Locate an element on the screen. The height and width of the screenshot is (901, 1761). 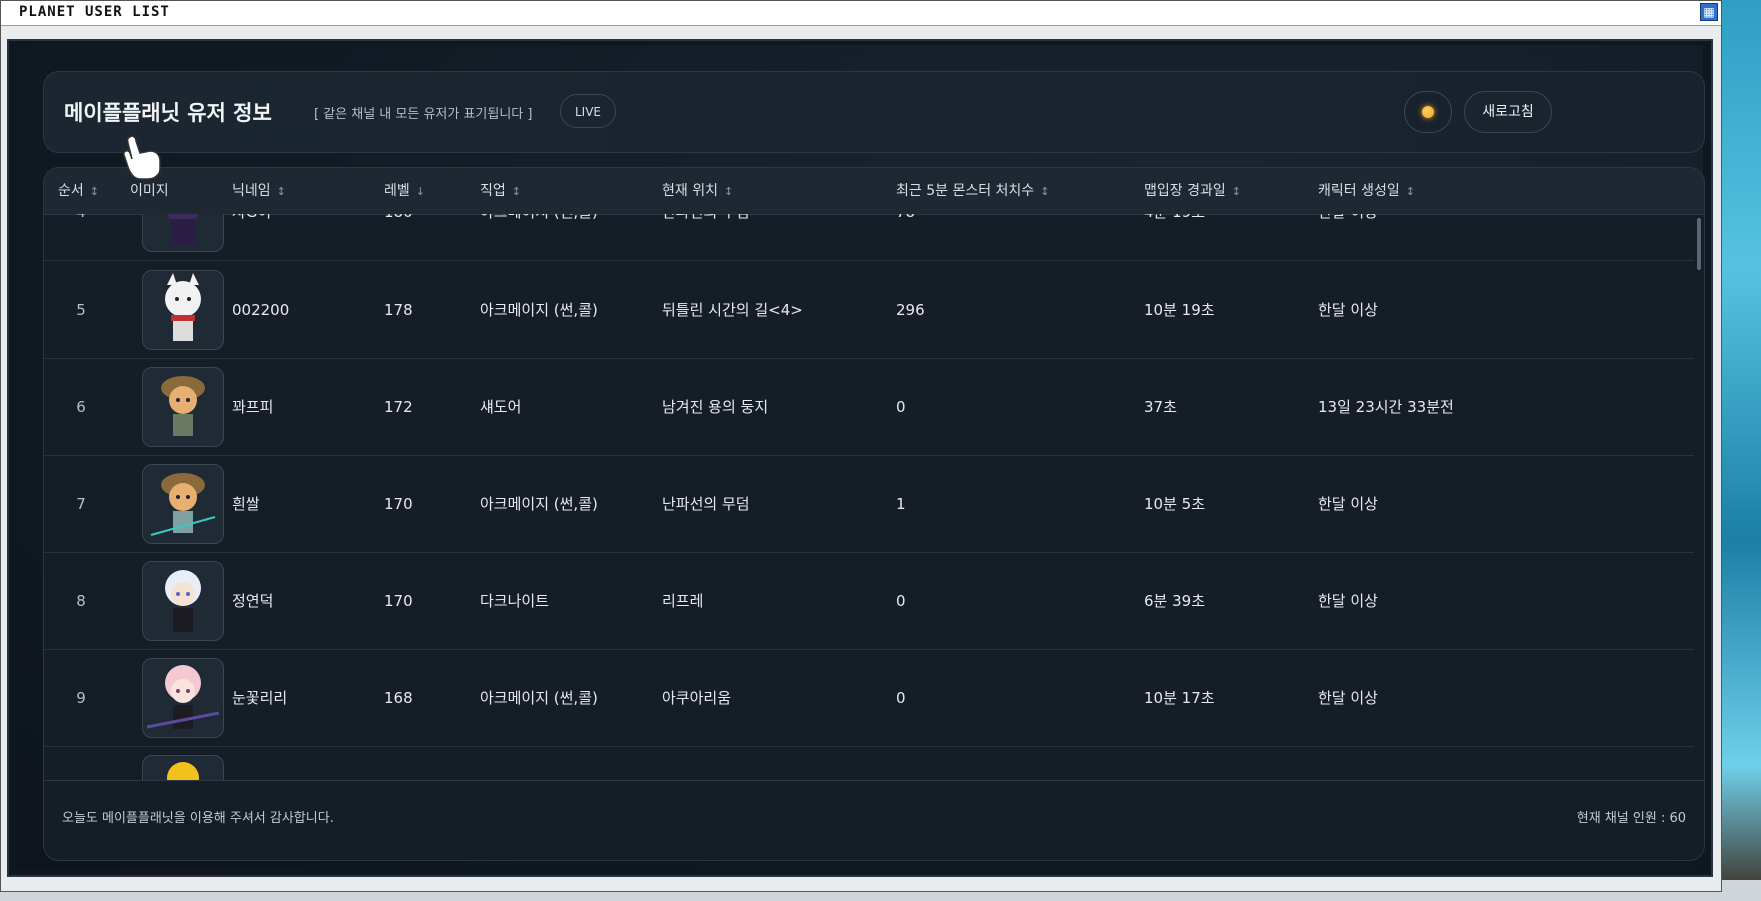
row-elapsed: 10분 17초 is located at coordinates (1179, 698).